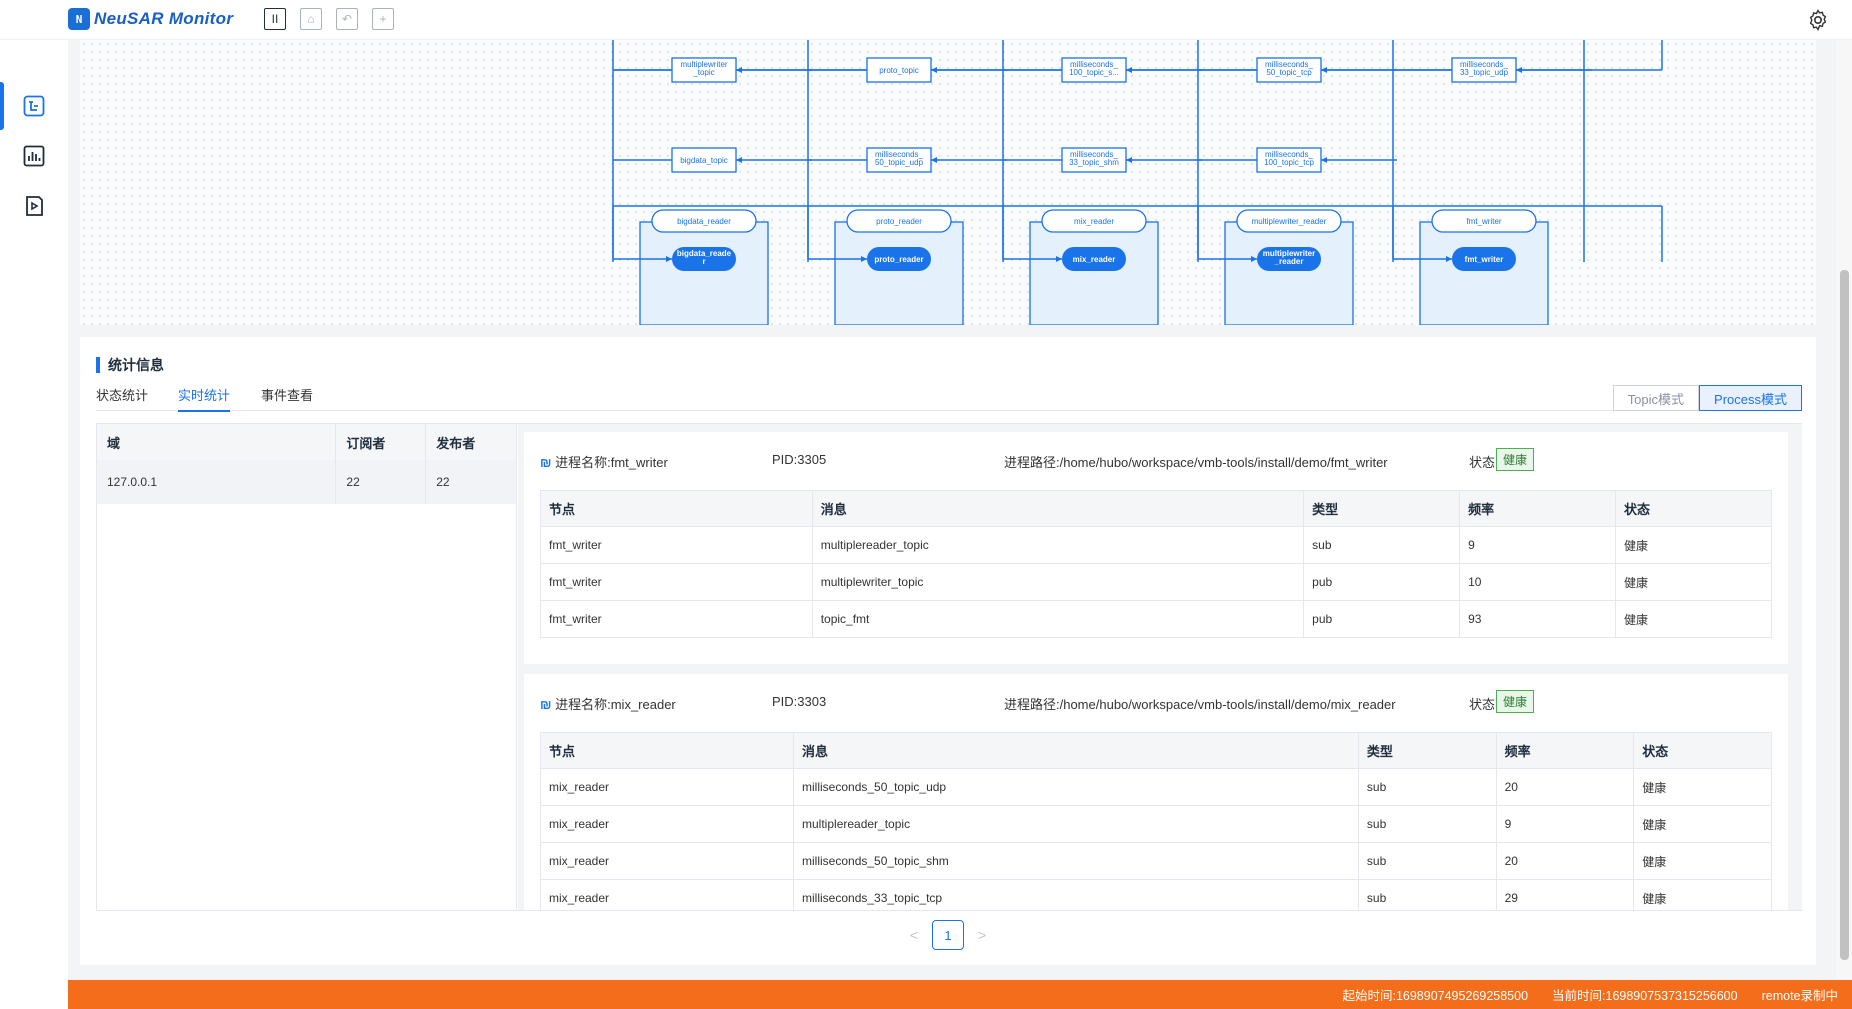  I want to click on table-cell: pub, so click(1381, 619).